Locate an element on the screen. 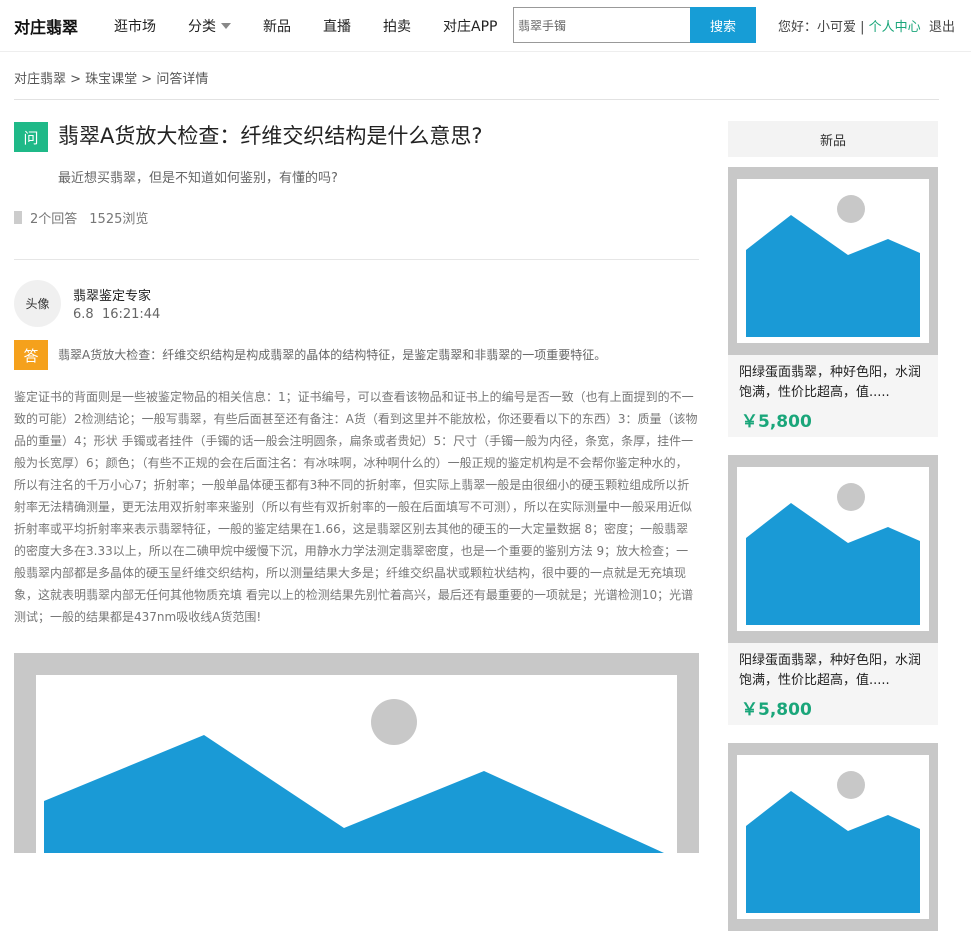 The width and height of the screenshot is (971, 931). user-area: 您好：小可爱 | 个人中心 退出 is located at coordinates (866, 25).